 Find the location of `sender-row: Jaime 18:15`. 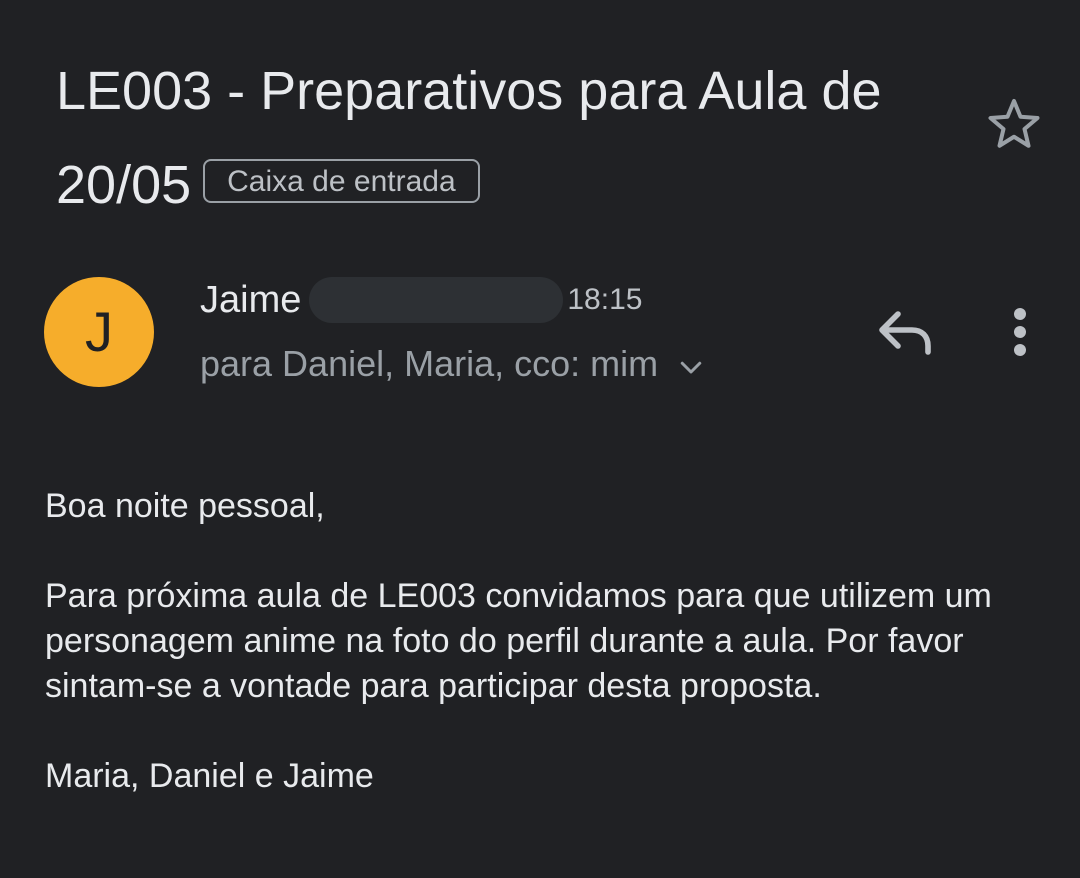

sender-row: Jaime 18:15 is located at coordinates (421, 300).